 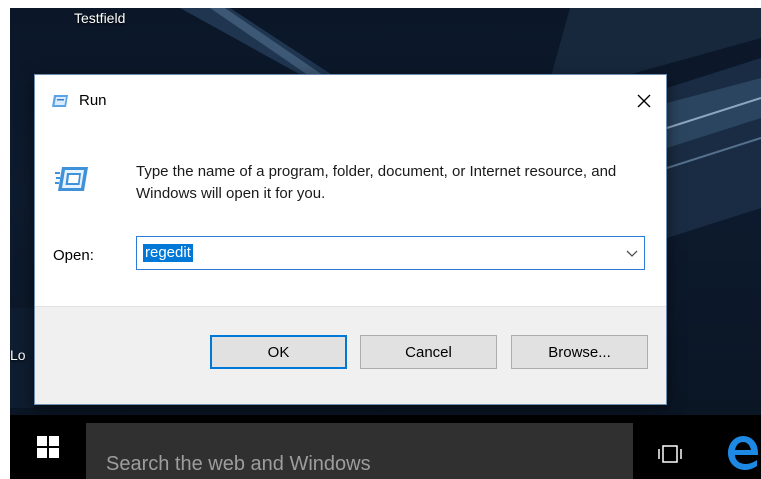 What do you see at coordinates (350, 101) in the screenshot?
I see `title-bar: Run` at bounding box center [350, 101].